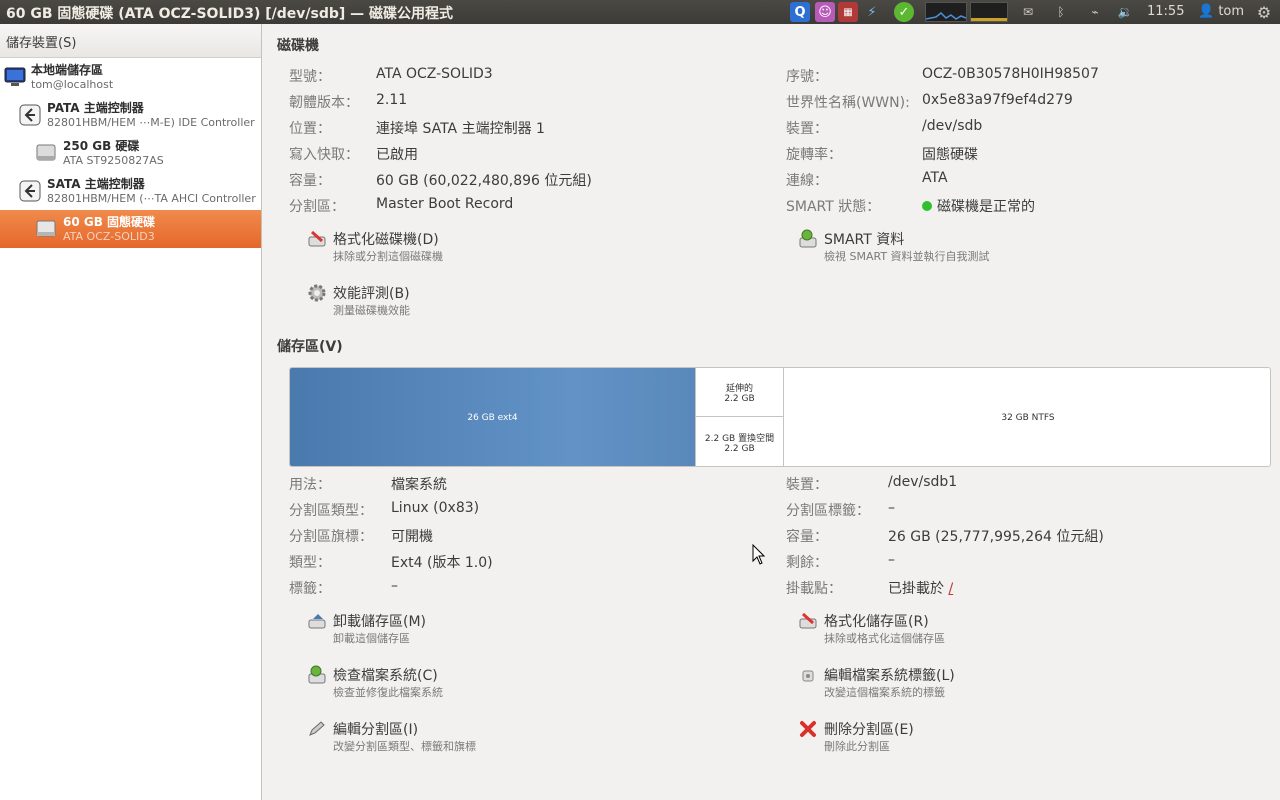 This screenshot has width=1280, height=800. I want to click on sidebar-item-sublabel: 82801HBM/HEM ⋯M-E) IDE Controller, so click(151, 122).